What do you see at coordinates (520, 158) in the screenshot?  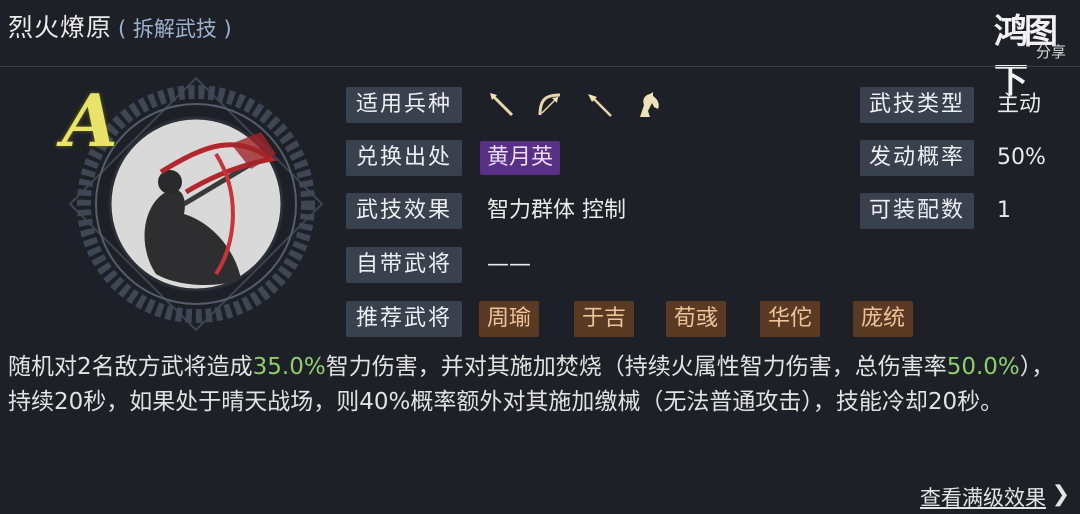 I see `source-general-tag: 黄月英` at bounding box center [520, 158].